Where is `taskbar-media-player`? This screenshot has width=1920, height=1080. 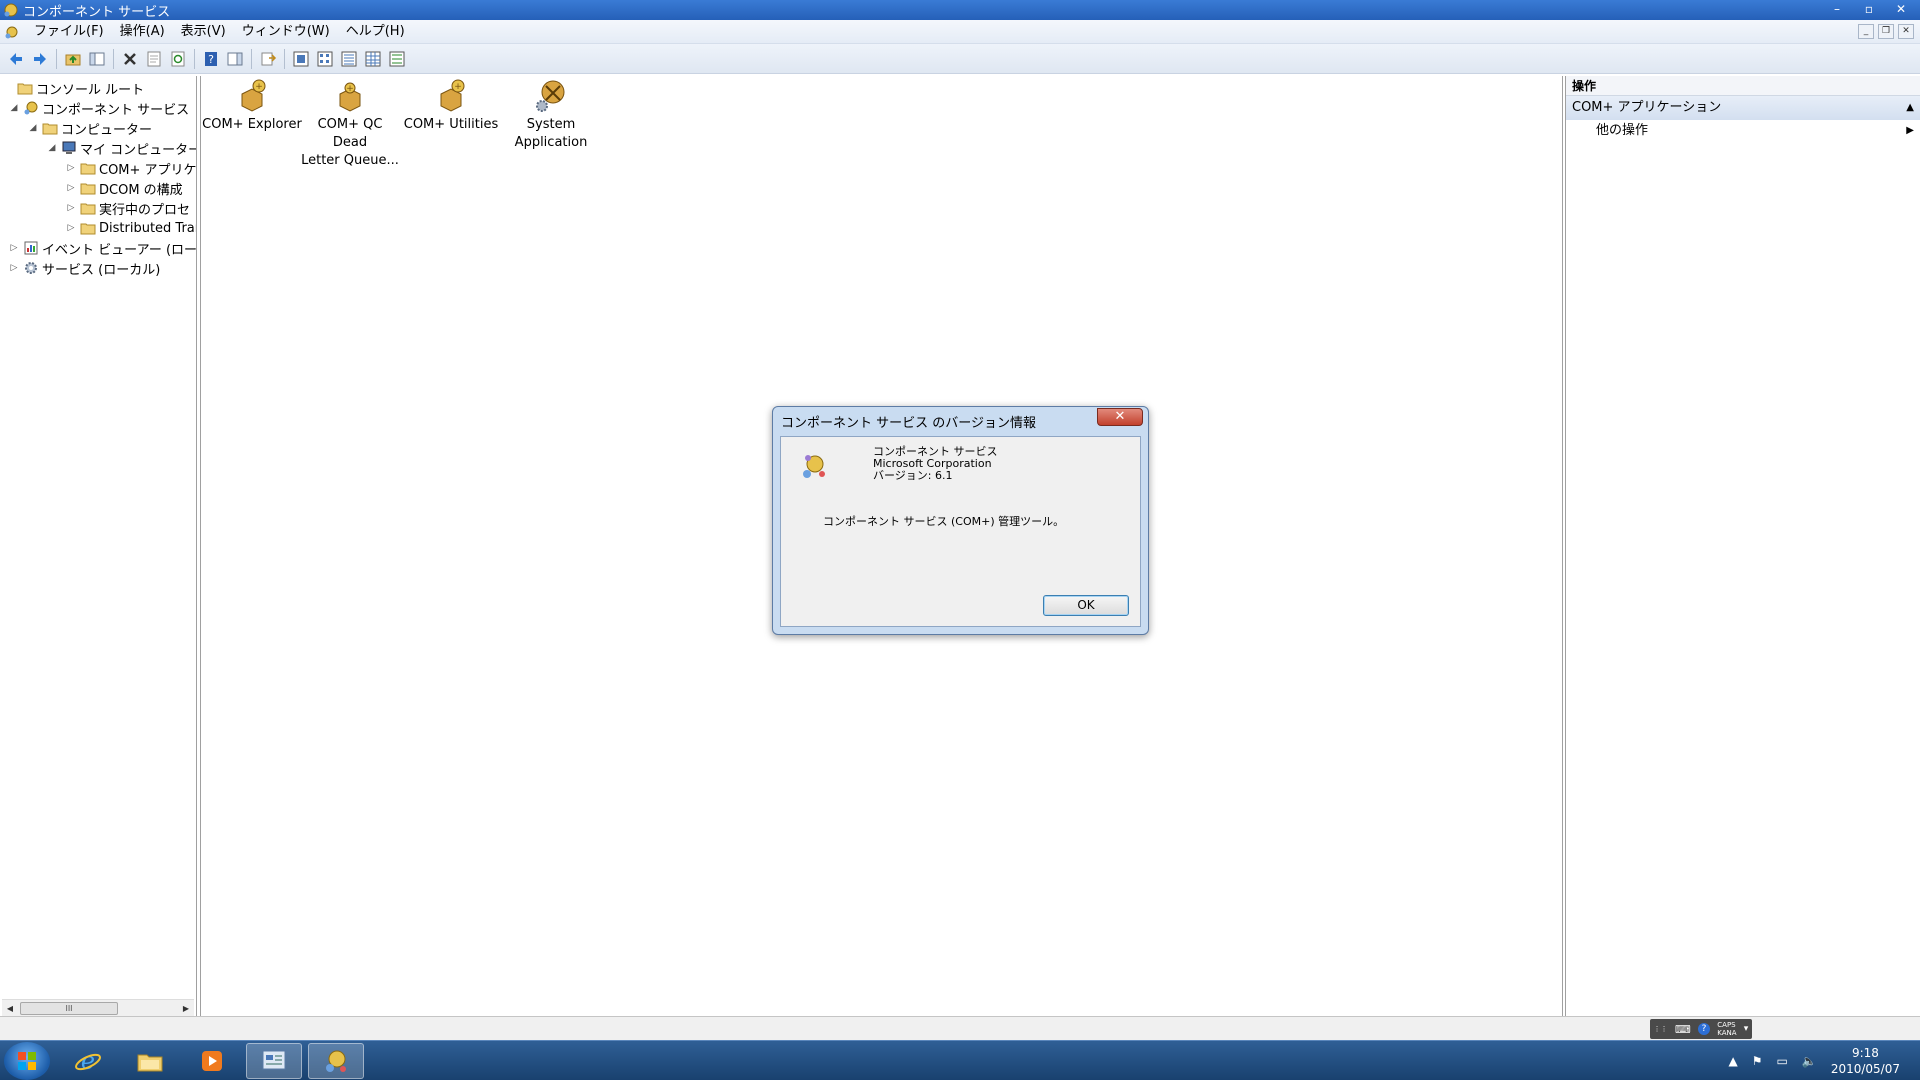
taskbar-media-player is located at coordinates (212, 1061).